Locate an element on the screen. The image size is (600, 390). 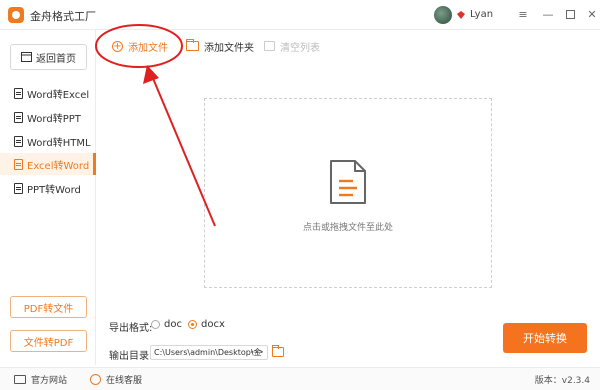
official-website-label: 官方网站 is located at coordinates (49, 381).